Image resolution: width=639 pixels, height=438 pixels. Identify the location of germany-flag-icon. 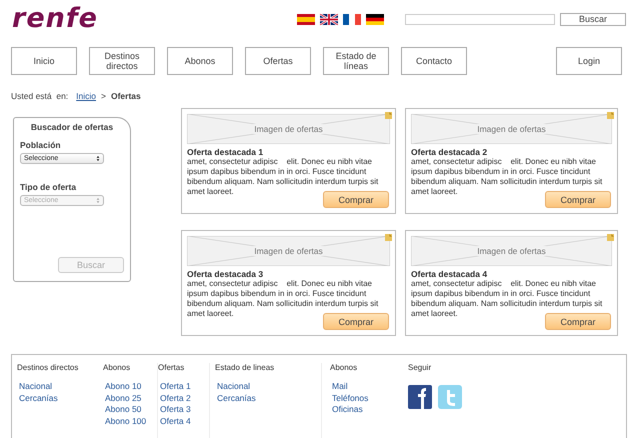
(375, 19).